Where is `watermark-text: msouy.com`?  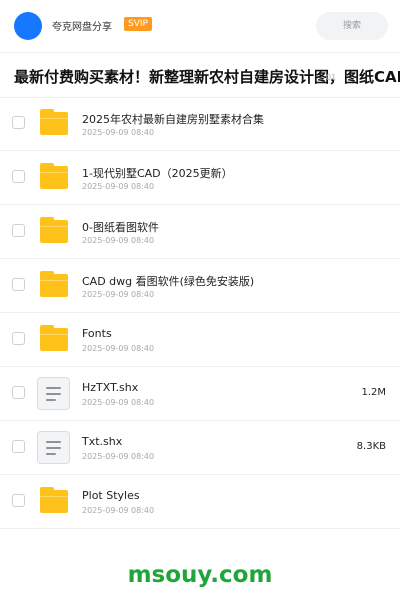 watermark-text: msouy.com is located at coordinates (200, 575).